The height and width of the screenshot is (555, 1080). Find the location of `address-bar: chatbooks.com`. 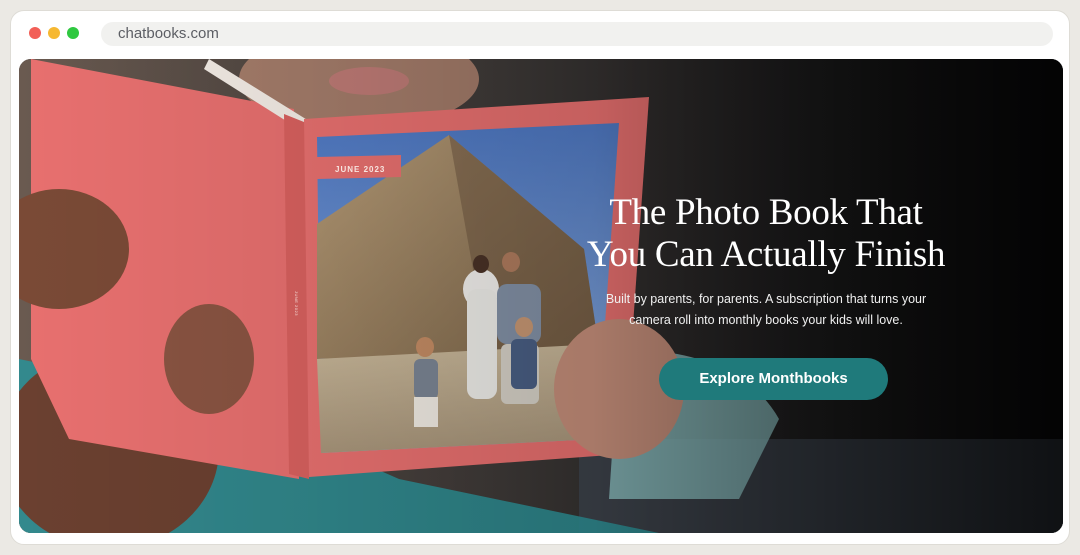

address-bar: chatbooks.com is located at coordinates (577, 34).